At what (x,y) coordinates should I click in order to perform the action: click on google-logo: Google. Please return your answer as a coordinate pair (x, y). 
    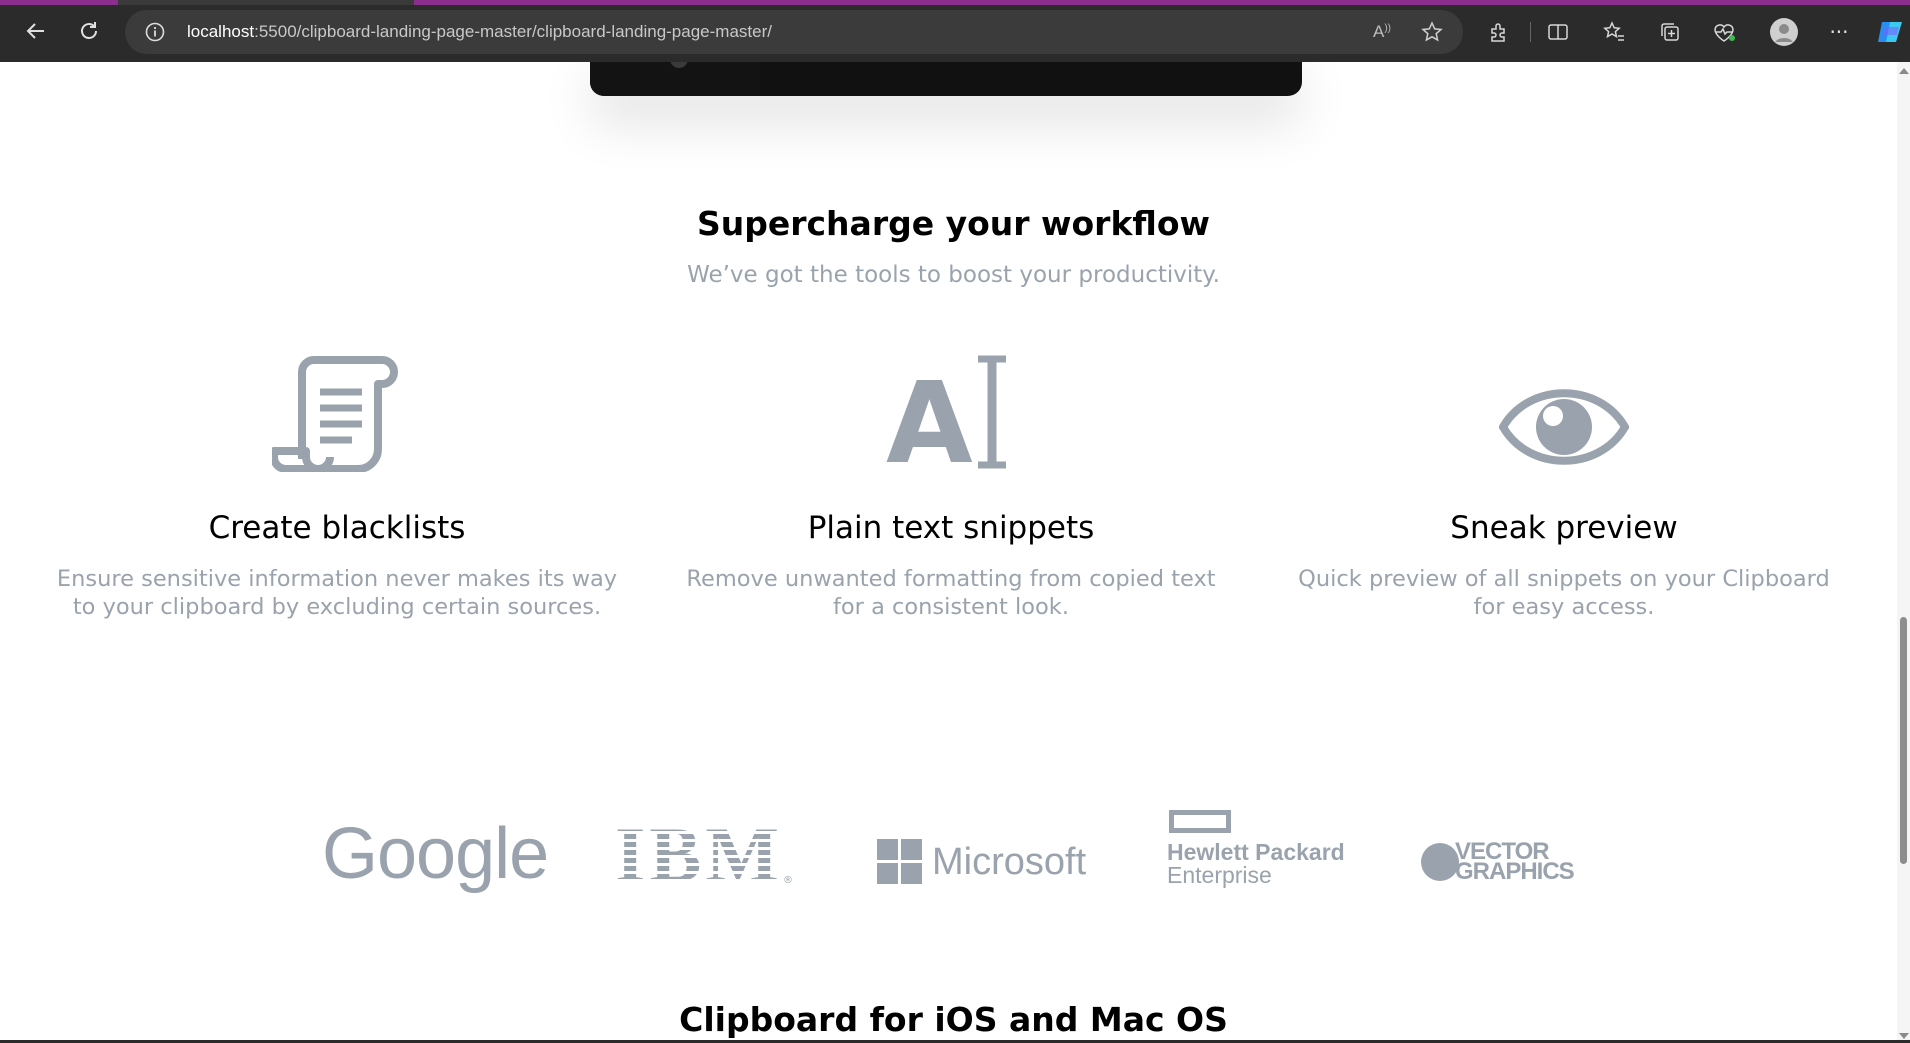
    Looking at the image, I should click on (435, 854).